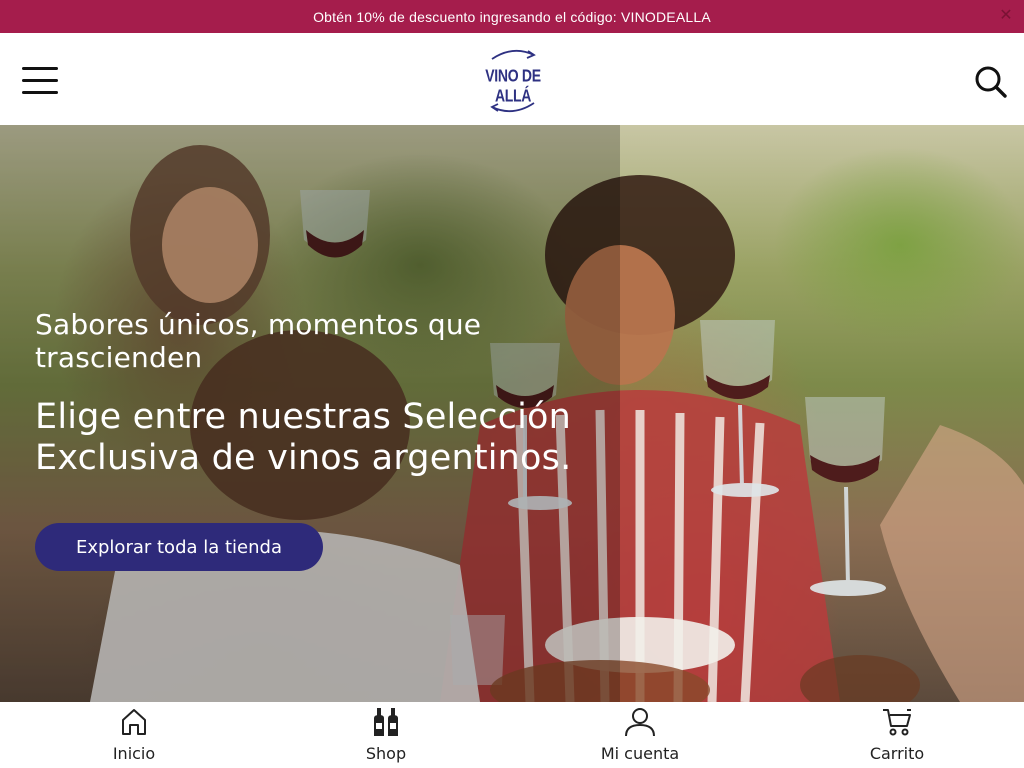  Describe the element at coordinates (386, 753) in the screenshot. I see `nav-label-shop: Shop` at that location.